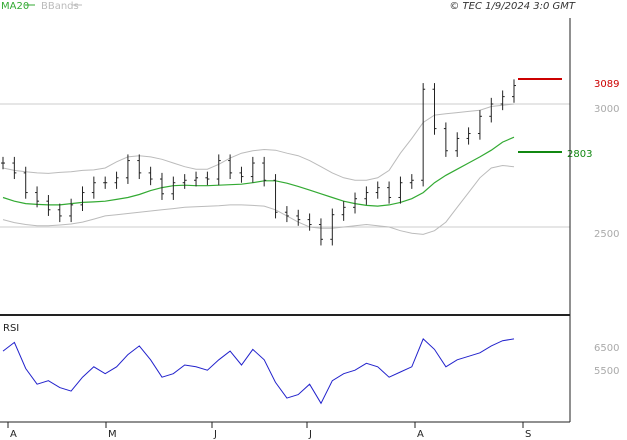 This screenshot has height=440, width=627. Describe the element at coordinates (60, 6) in the screenshot. I see `legend-bbands-label: BBands` at that location.